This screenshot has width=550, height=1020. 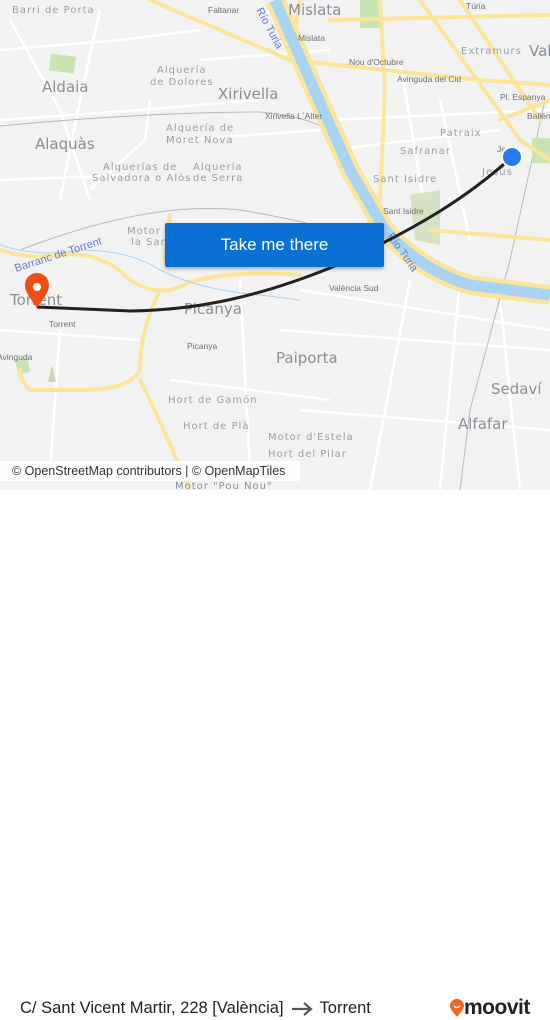 I want to click on place-label: Alquerías de, so click(x=140, y=167).